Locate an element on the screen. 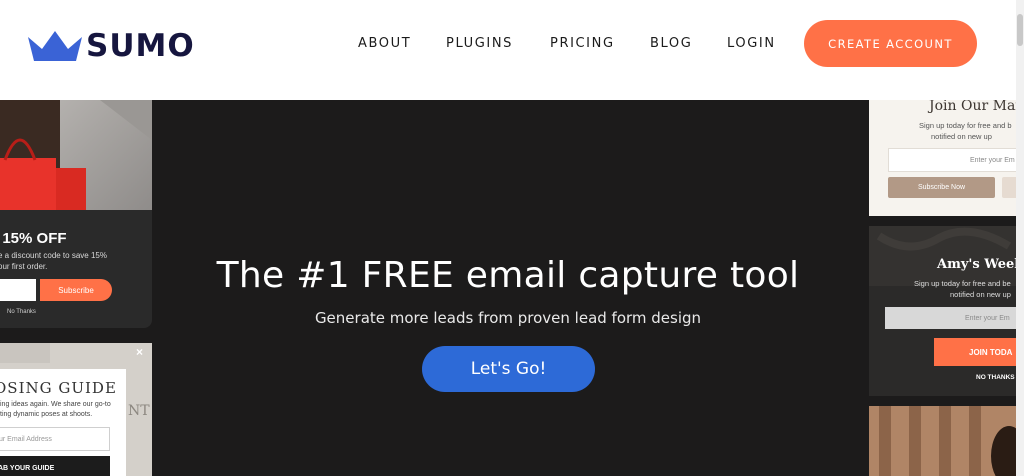  mailing-email-input: Enter your Em is located at coordinates (952, 160).